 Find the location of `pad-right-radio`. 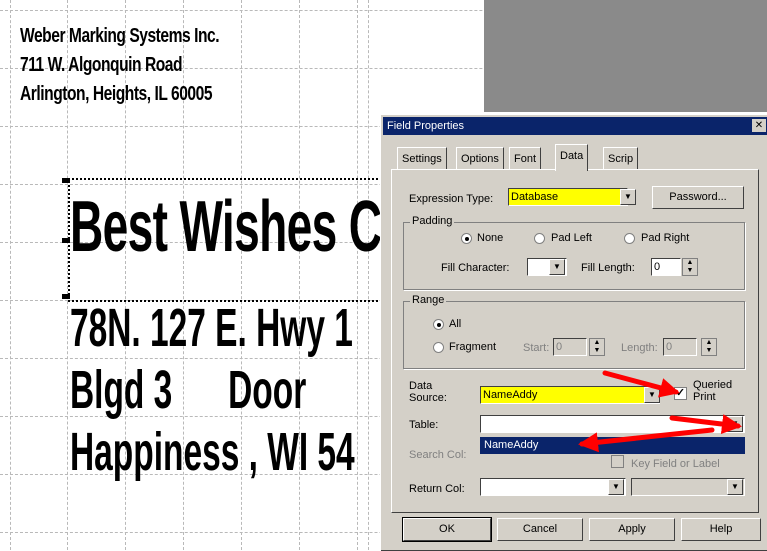

pad-right-radio is located at coordinates (629, 238).